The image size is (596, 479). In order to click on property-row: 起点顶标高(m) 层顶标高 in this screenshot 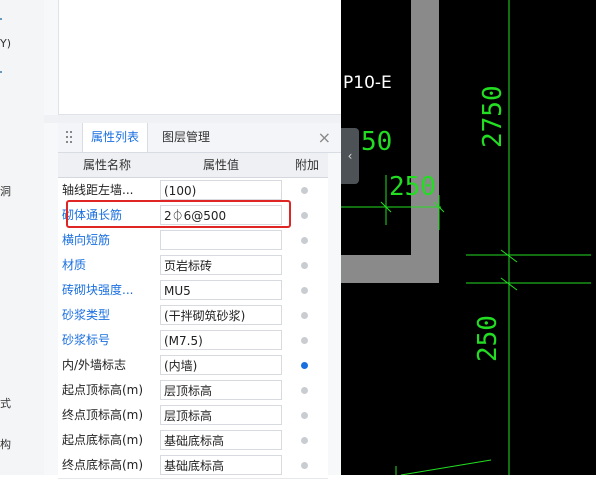, I will do `click(193, 391)`.